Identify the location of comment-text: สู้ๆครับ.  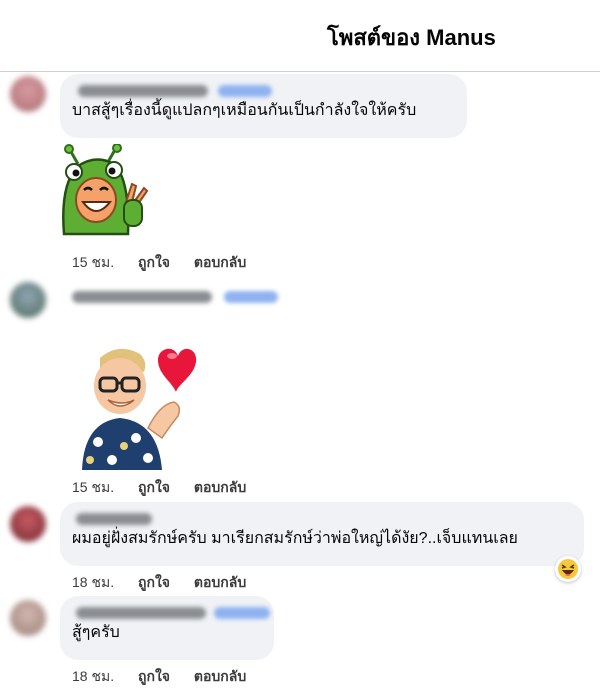
(96, 632).